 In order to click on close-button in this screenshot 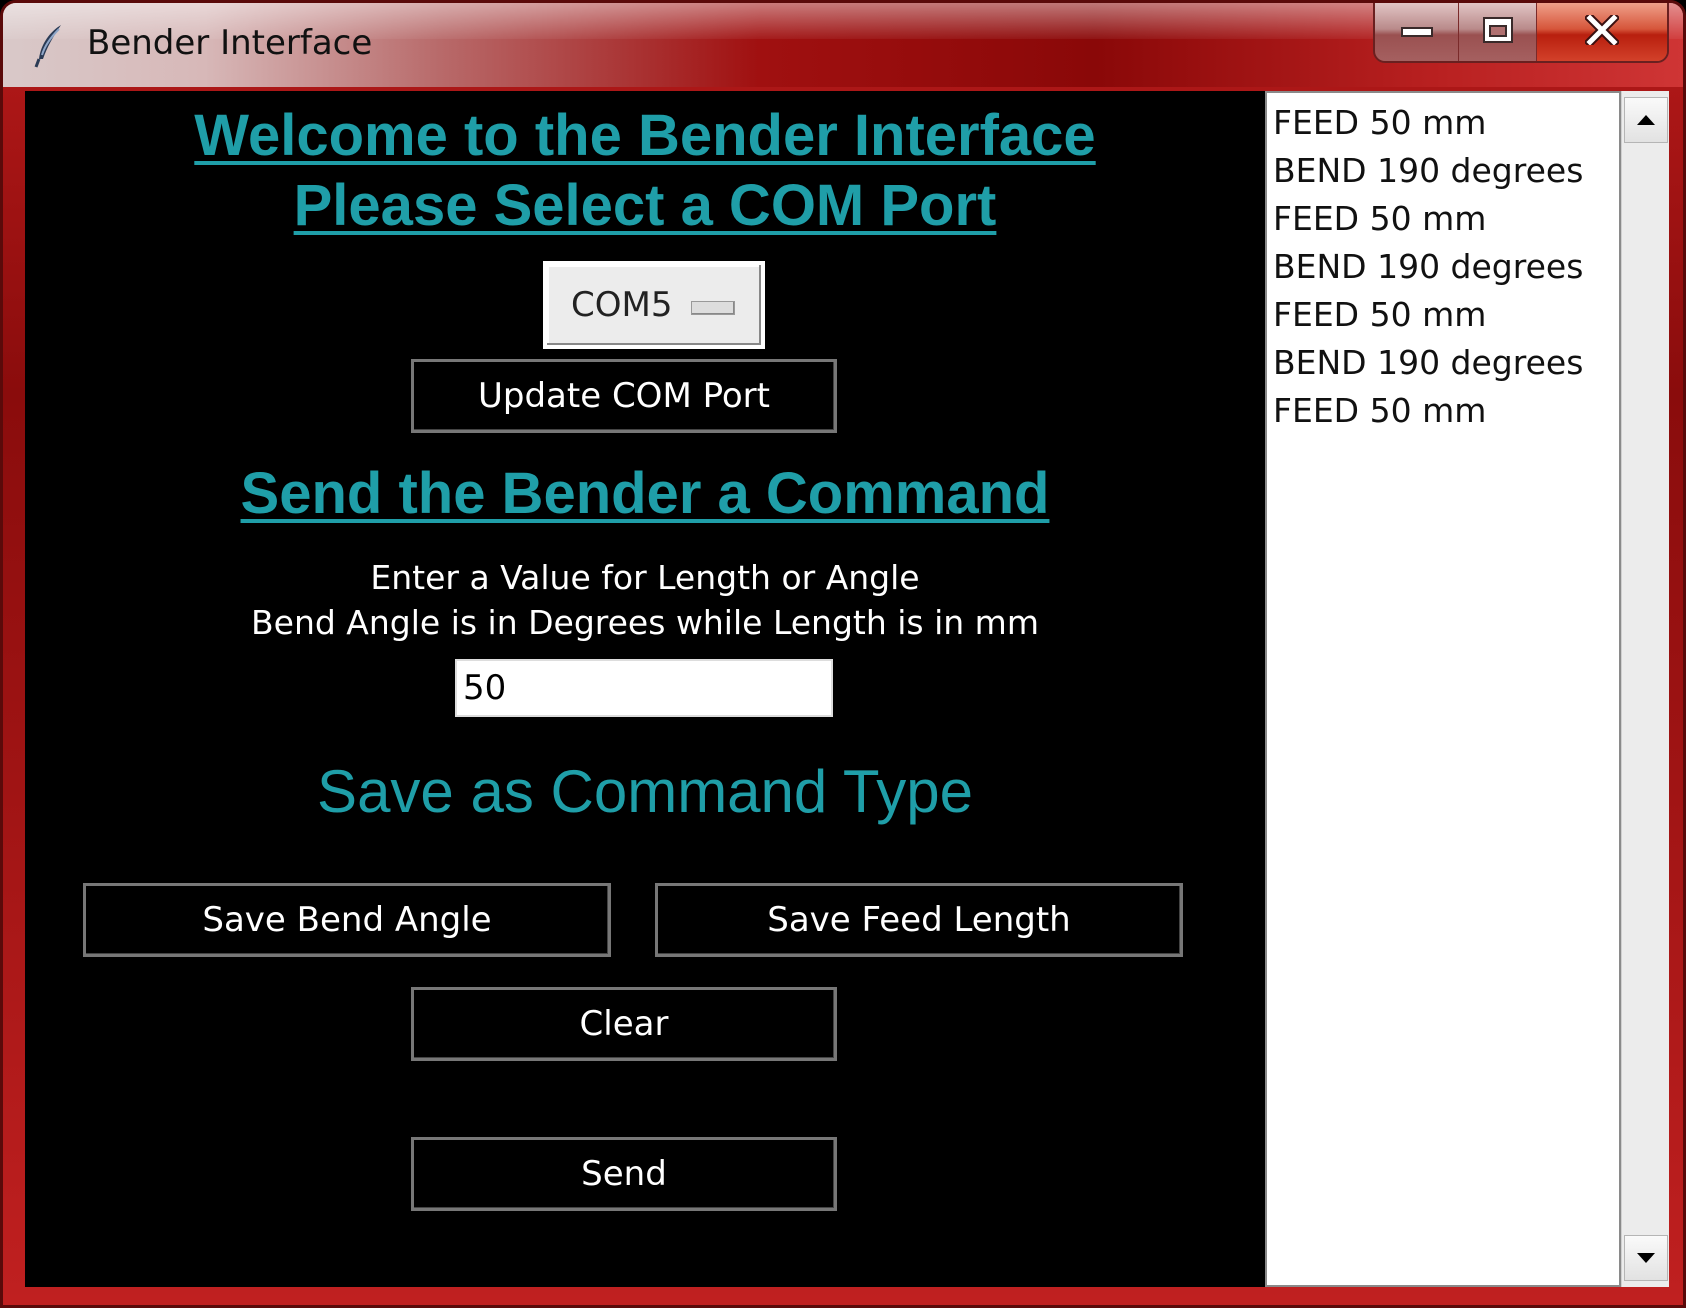, I will do `click(1602, 32)`.